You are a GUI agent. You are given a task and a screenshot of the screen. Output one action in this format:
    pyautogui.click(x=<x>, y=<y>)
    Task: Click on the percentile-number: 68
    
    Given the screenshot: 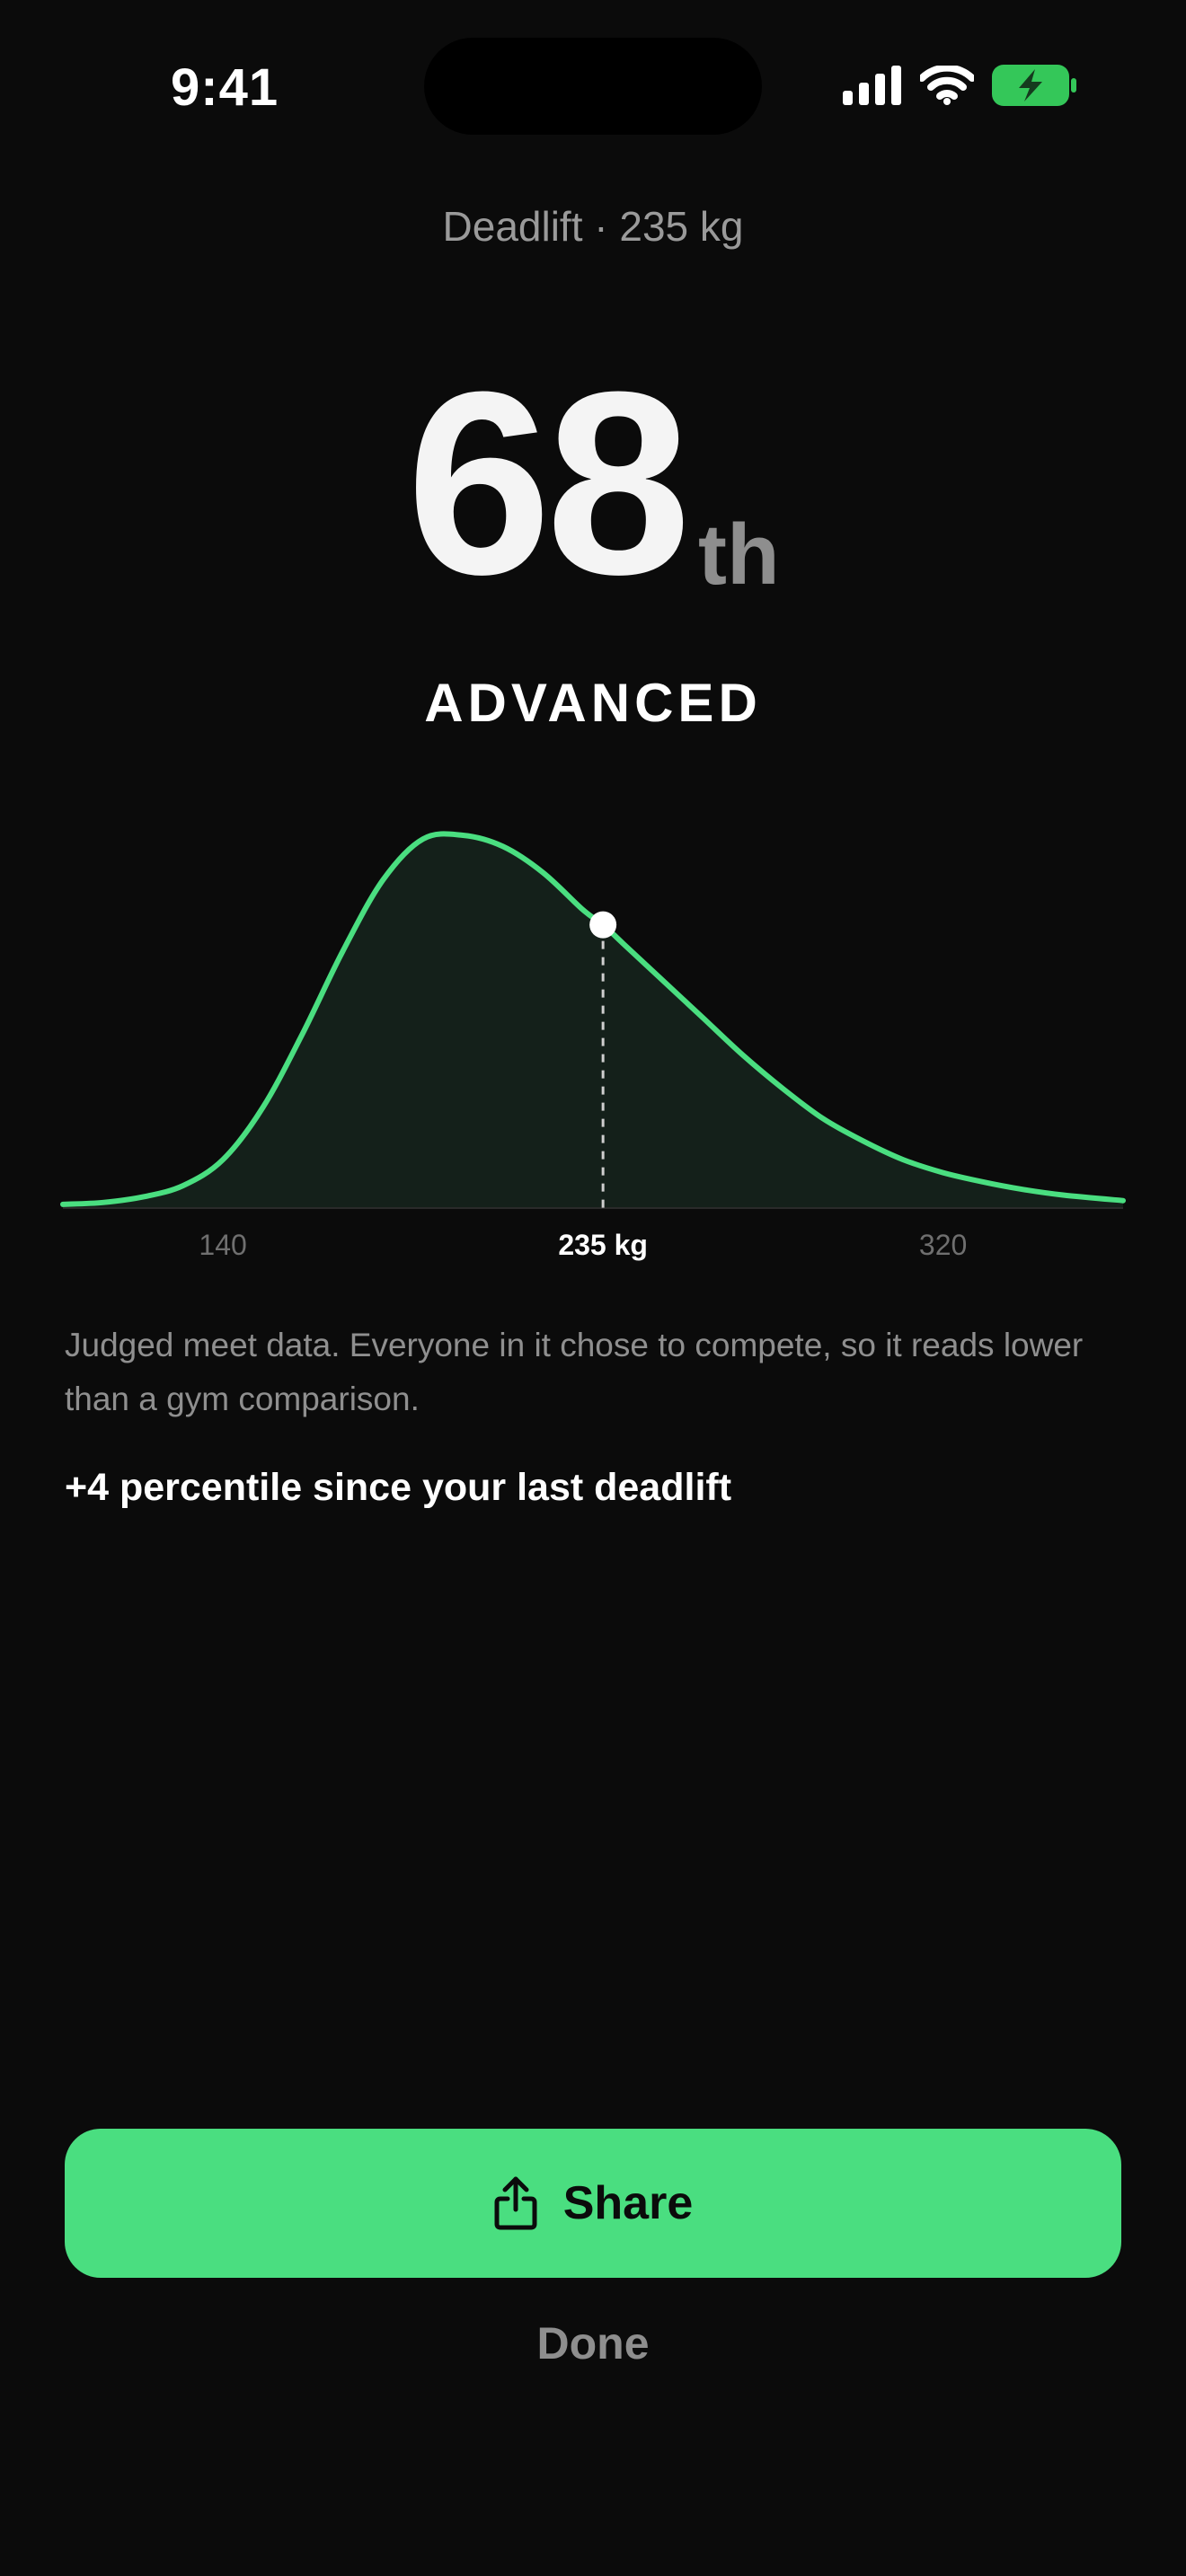 What is the action you would take?
    pyautogui.click(x=548, y=483)
    